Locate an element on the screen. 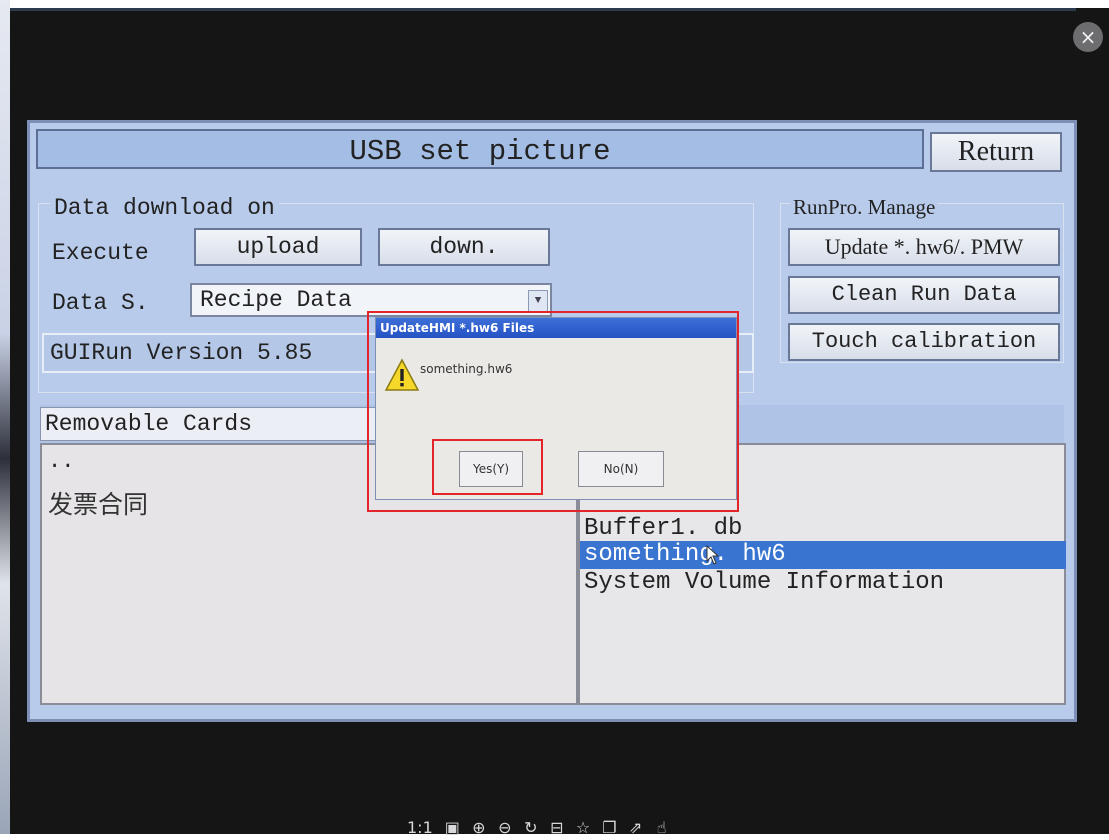 The width and height of the screenshot is (1109, 840). folder-item: 发票合同 is located at coordinates (98, 503).